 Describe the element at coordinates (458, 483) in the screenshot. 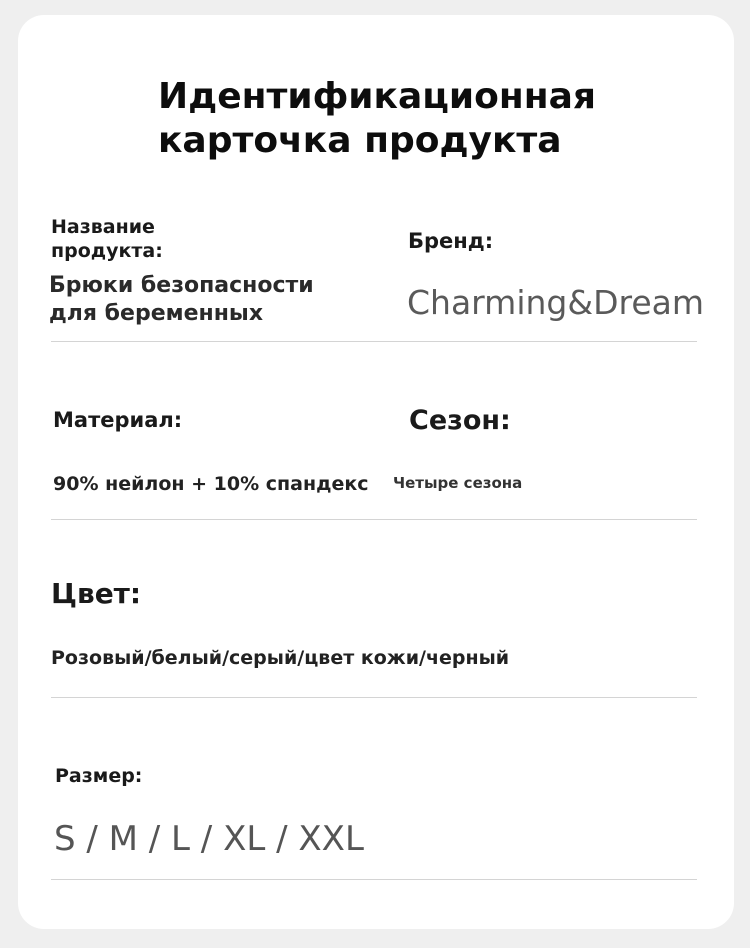

I see `season-value: Четыре сезона` at that location.